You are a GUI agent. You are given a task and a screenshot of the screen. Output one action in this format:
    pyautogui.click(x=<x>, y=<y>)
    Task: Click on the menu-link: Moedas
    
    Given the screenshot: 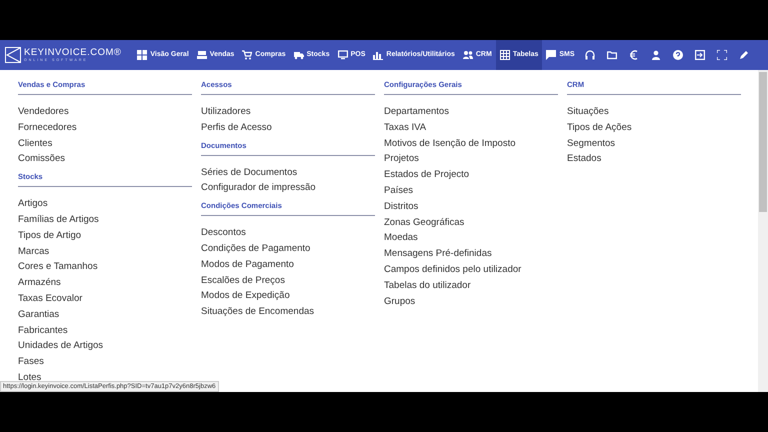 What is the action you would take?
    pyautogui.click(x=401, y=238)
    